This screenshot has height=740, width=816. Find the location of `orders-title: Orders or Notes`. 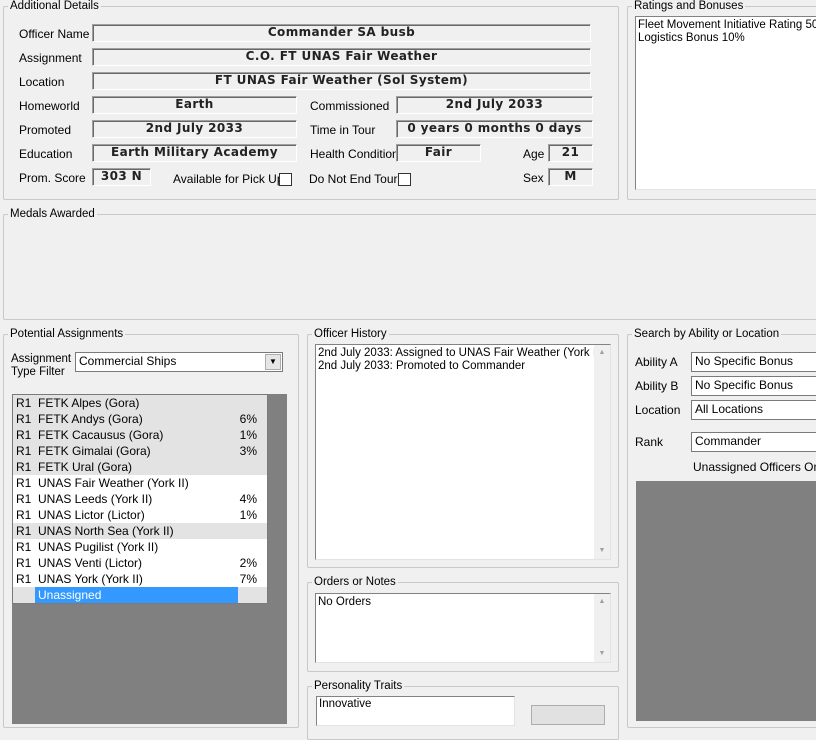

orders-title: Orders or Notes is located at coordinates (355, 582).